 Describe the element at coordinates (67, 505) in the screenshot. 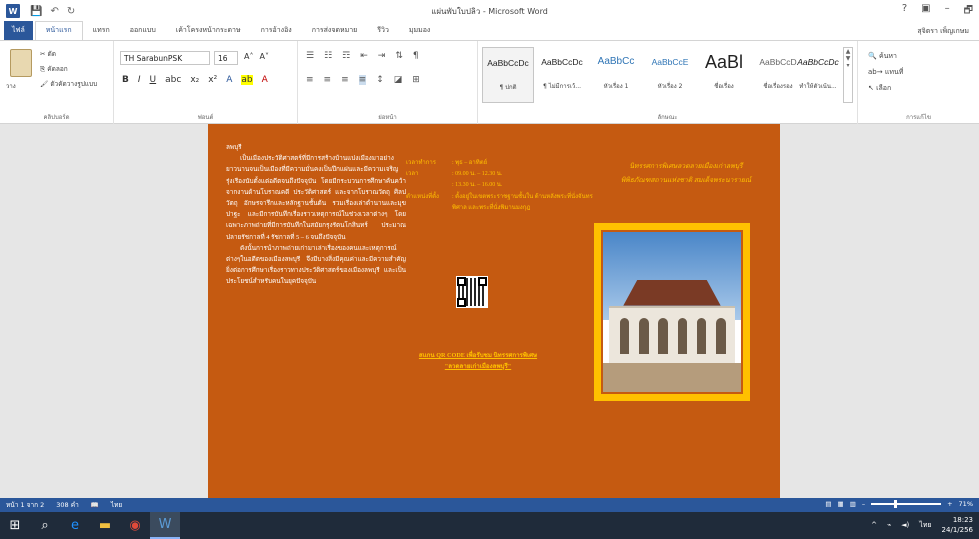

I see `word-count: 308 คำ` at that location.